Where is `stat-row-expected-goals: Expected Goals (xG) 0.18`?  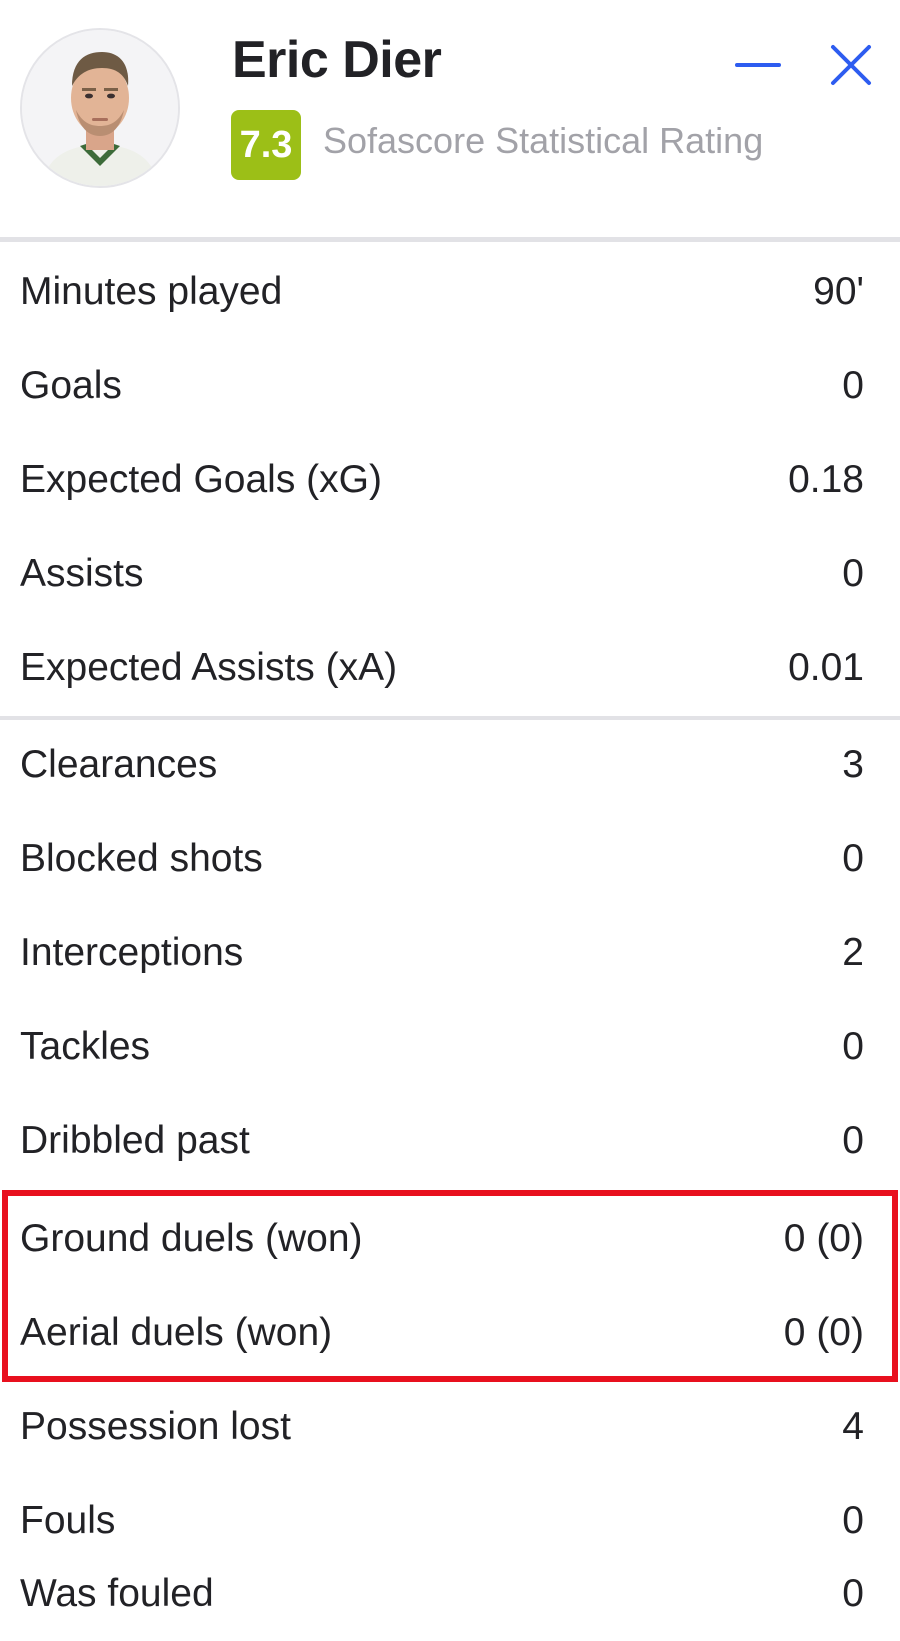
stat-row-expected-goals: Expected Goals (xG) 0.18 is located at coordinates (450, 480).